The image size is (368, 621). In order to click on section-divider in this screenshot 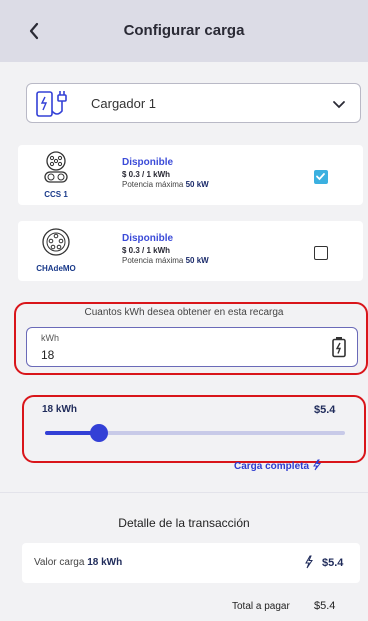, I will do `click(184, 492)`.